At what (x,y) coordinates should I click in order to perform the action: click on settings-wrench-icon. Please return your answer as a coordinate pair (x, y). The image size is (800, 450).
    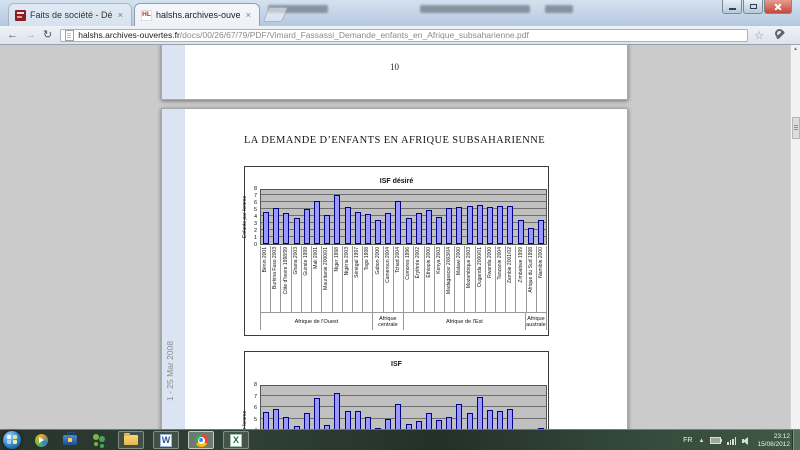
    Looking at the image, I should click on (780, 35).